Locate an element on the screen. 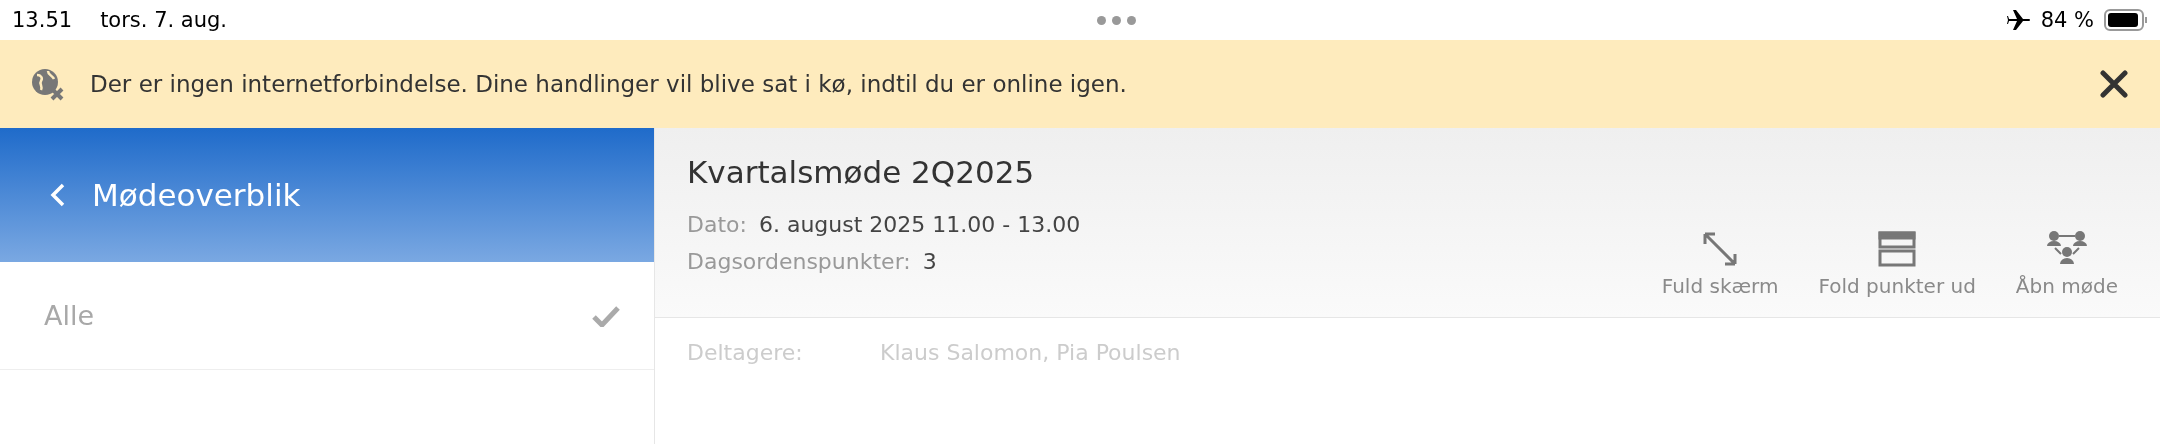 This screenshot has height=444, width=2160. battery-icon is located at coordinates (2126, 20).